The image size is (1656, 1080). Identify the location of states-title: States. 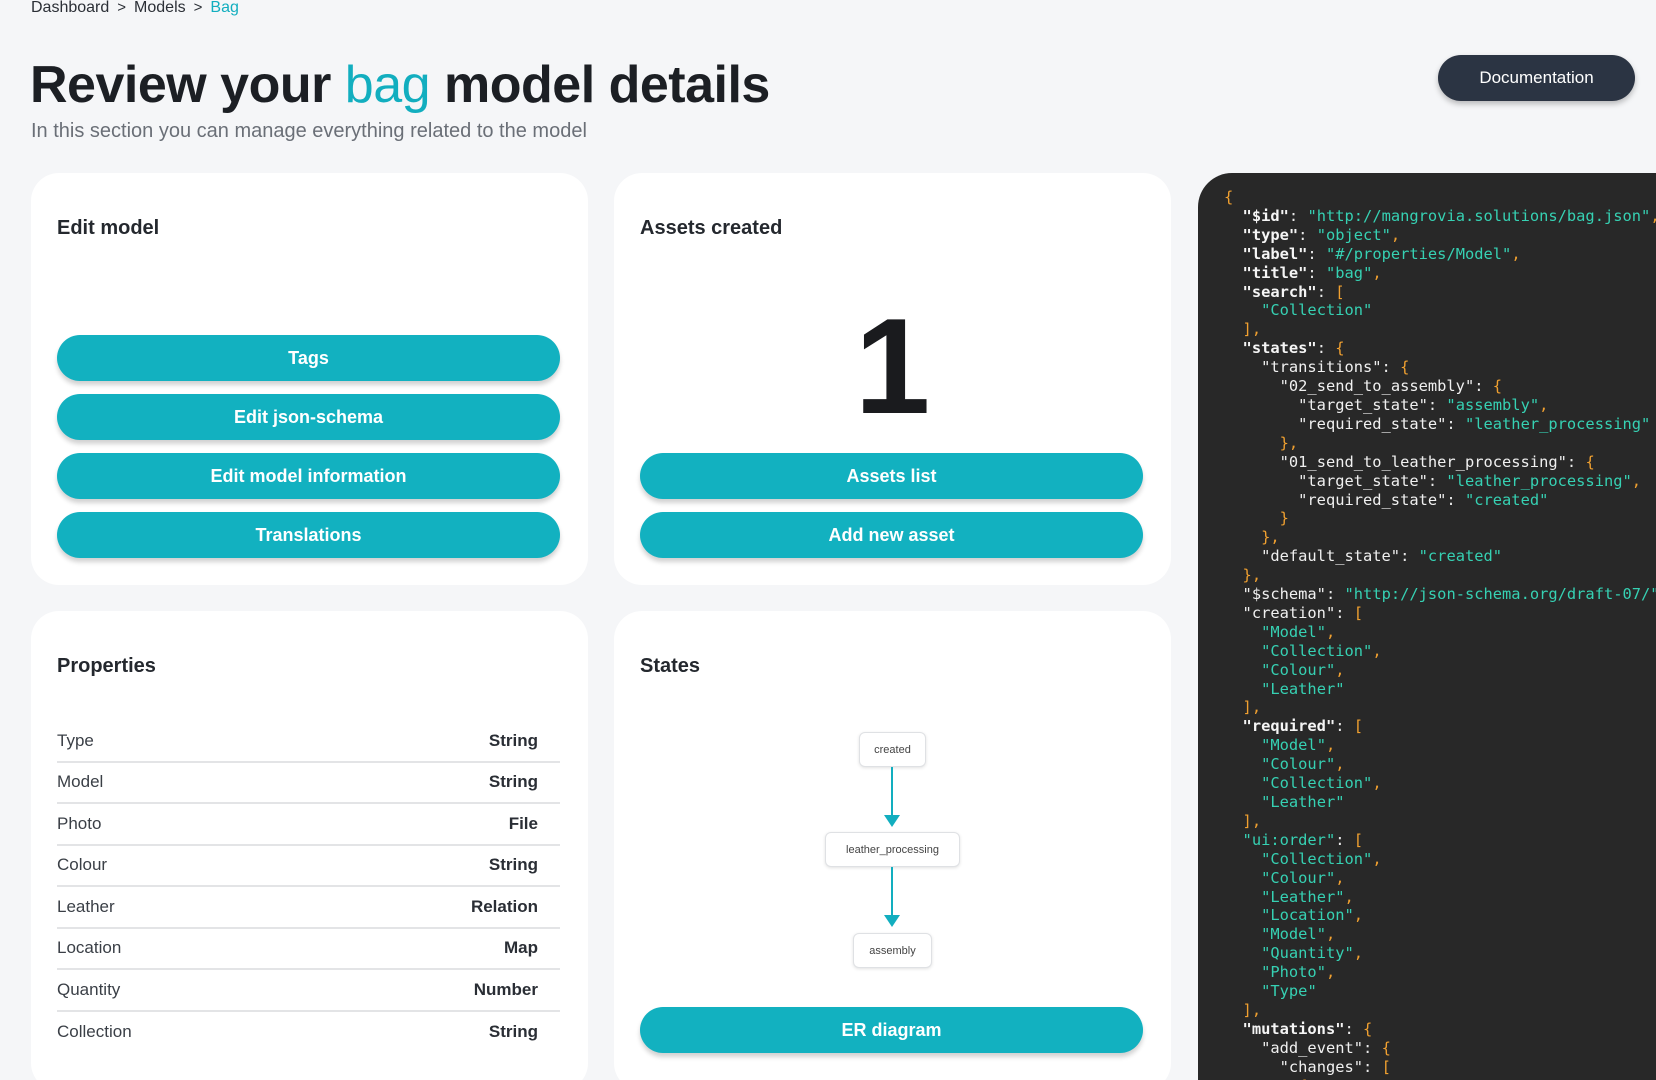
(670, 666).